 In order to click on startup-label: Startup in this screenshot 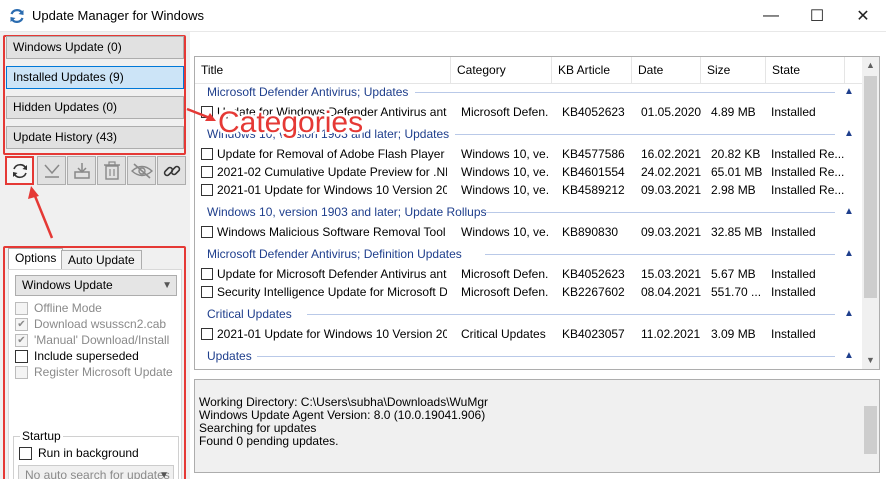, I will do `click(41, 436)`.